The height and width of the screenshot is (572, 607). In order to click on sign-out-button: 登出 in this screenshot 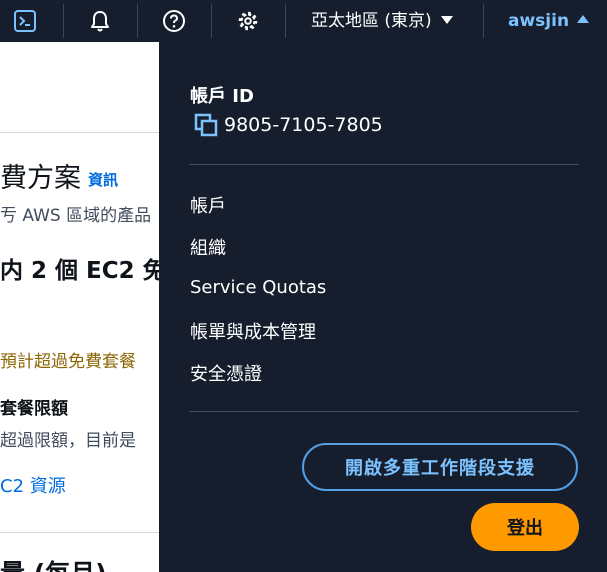, I will do `click(525, 527)`.